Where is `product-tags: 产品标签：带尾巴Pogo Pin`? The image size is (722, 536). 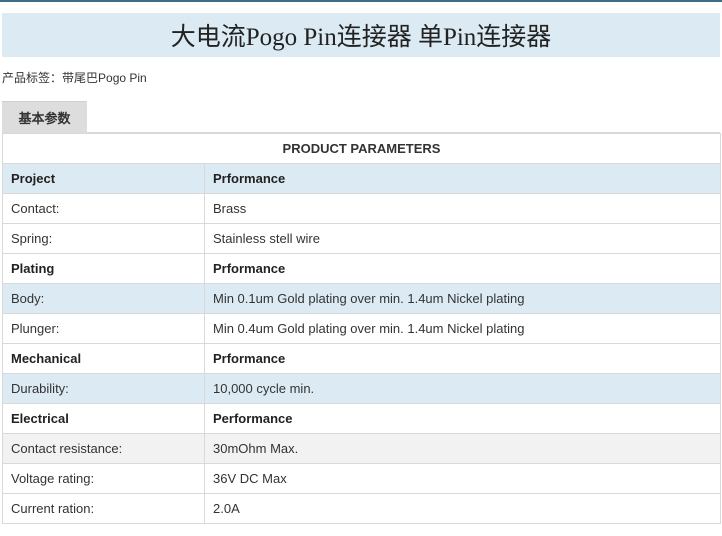
product-tags: 产品标签：带尾巴Pogo Pin is located at coordinates (74, 78).